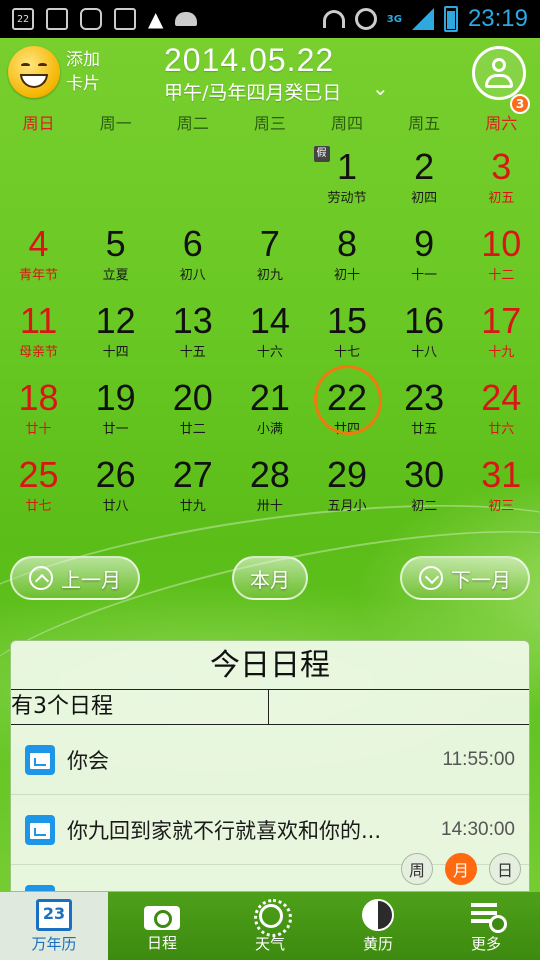  Describe the element at coordinates (424, 178) in the screenshot. I see `calendar-day: 2 初四` at that location.